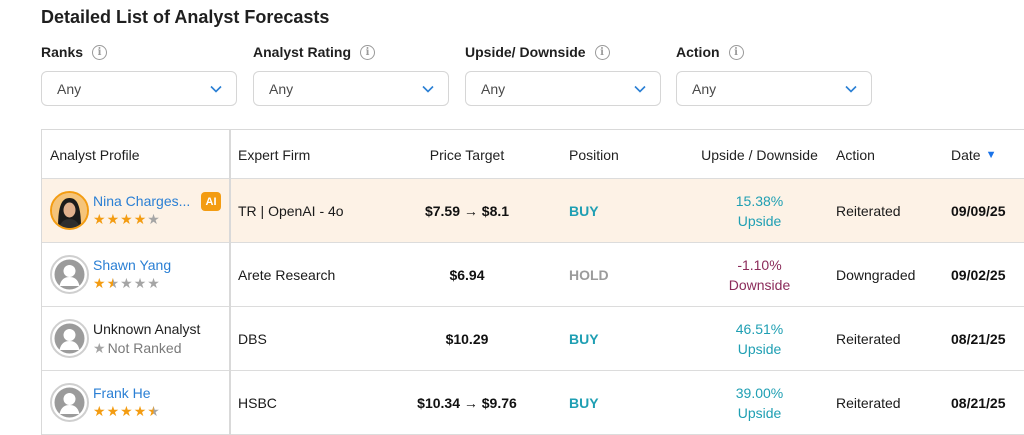 This screenshot has width=1024, height=435. Describe the element at coordinates (759, 338) in the screenshot. I see `upside-downside-cell: 46.51% Upside` at that location.